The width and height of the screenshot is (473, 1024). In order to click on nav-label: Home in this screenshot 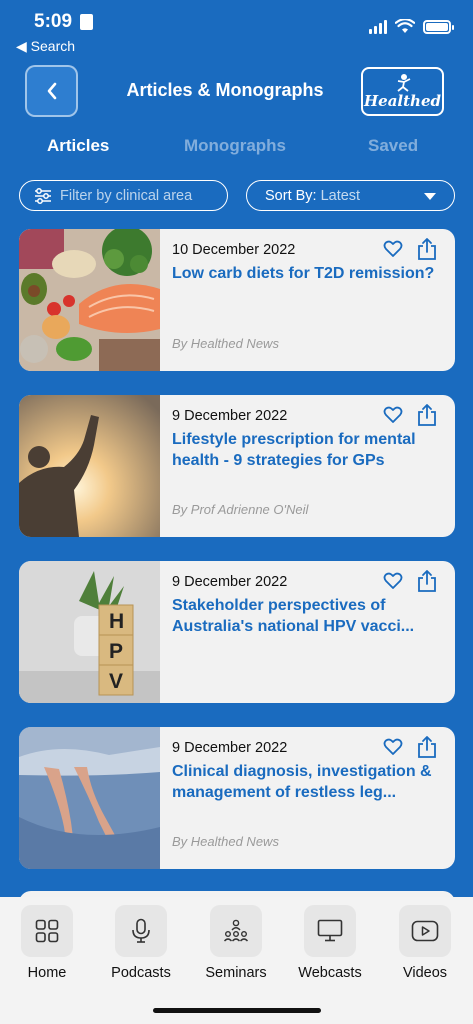, I will do `click(47, 973)`.